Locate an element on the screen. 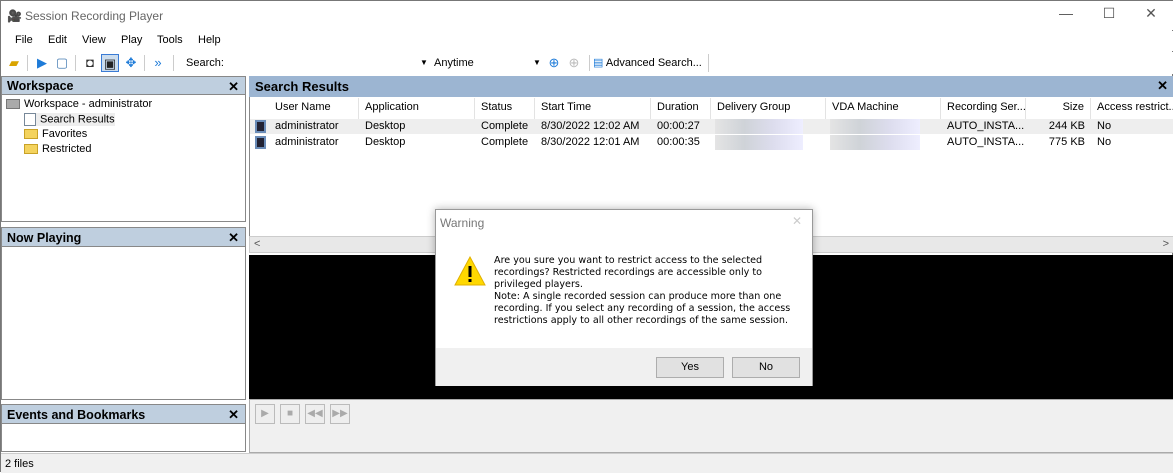 The height and width of the screenshot is (473, 1173). cell-duration: 00:00:35 is located at coordinates (678, 142).